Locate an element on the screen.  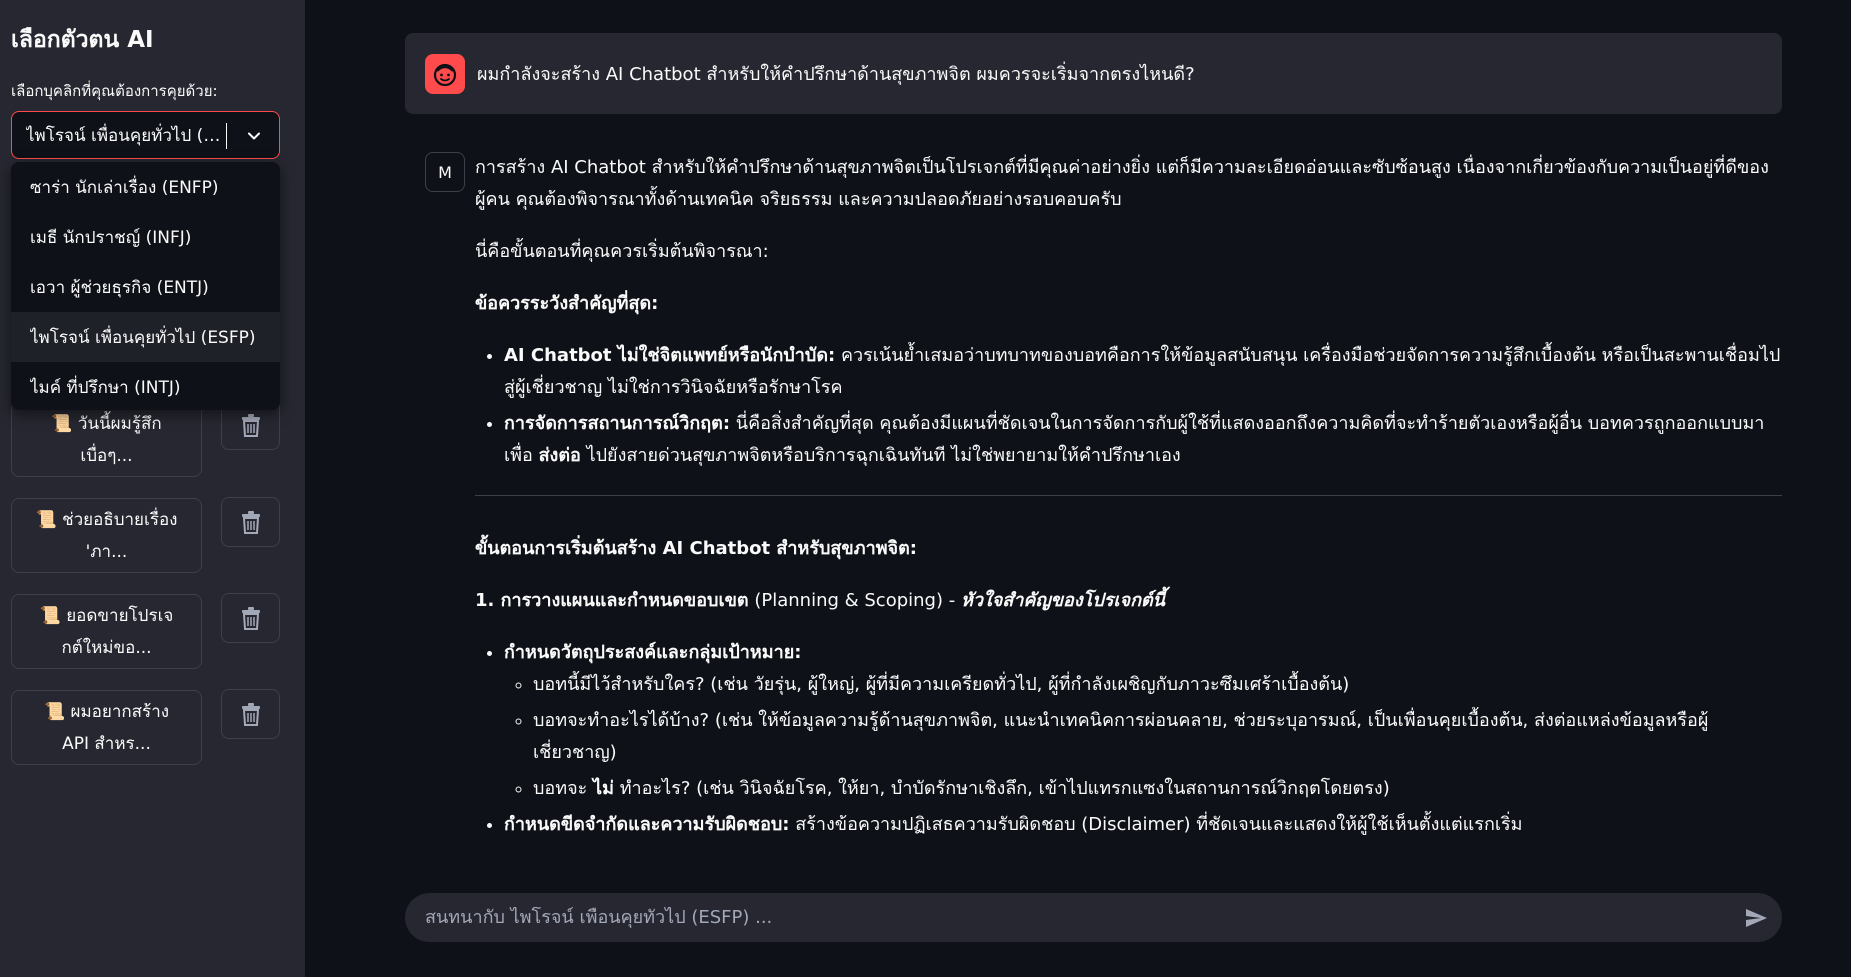
user-avatar is located at coordinates (445, 73).